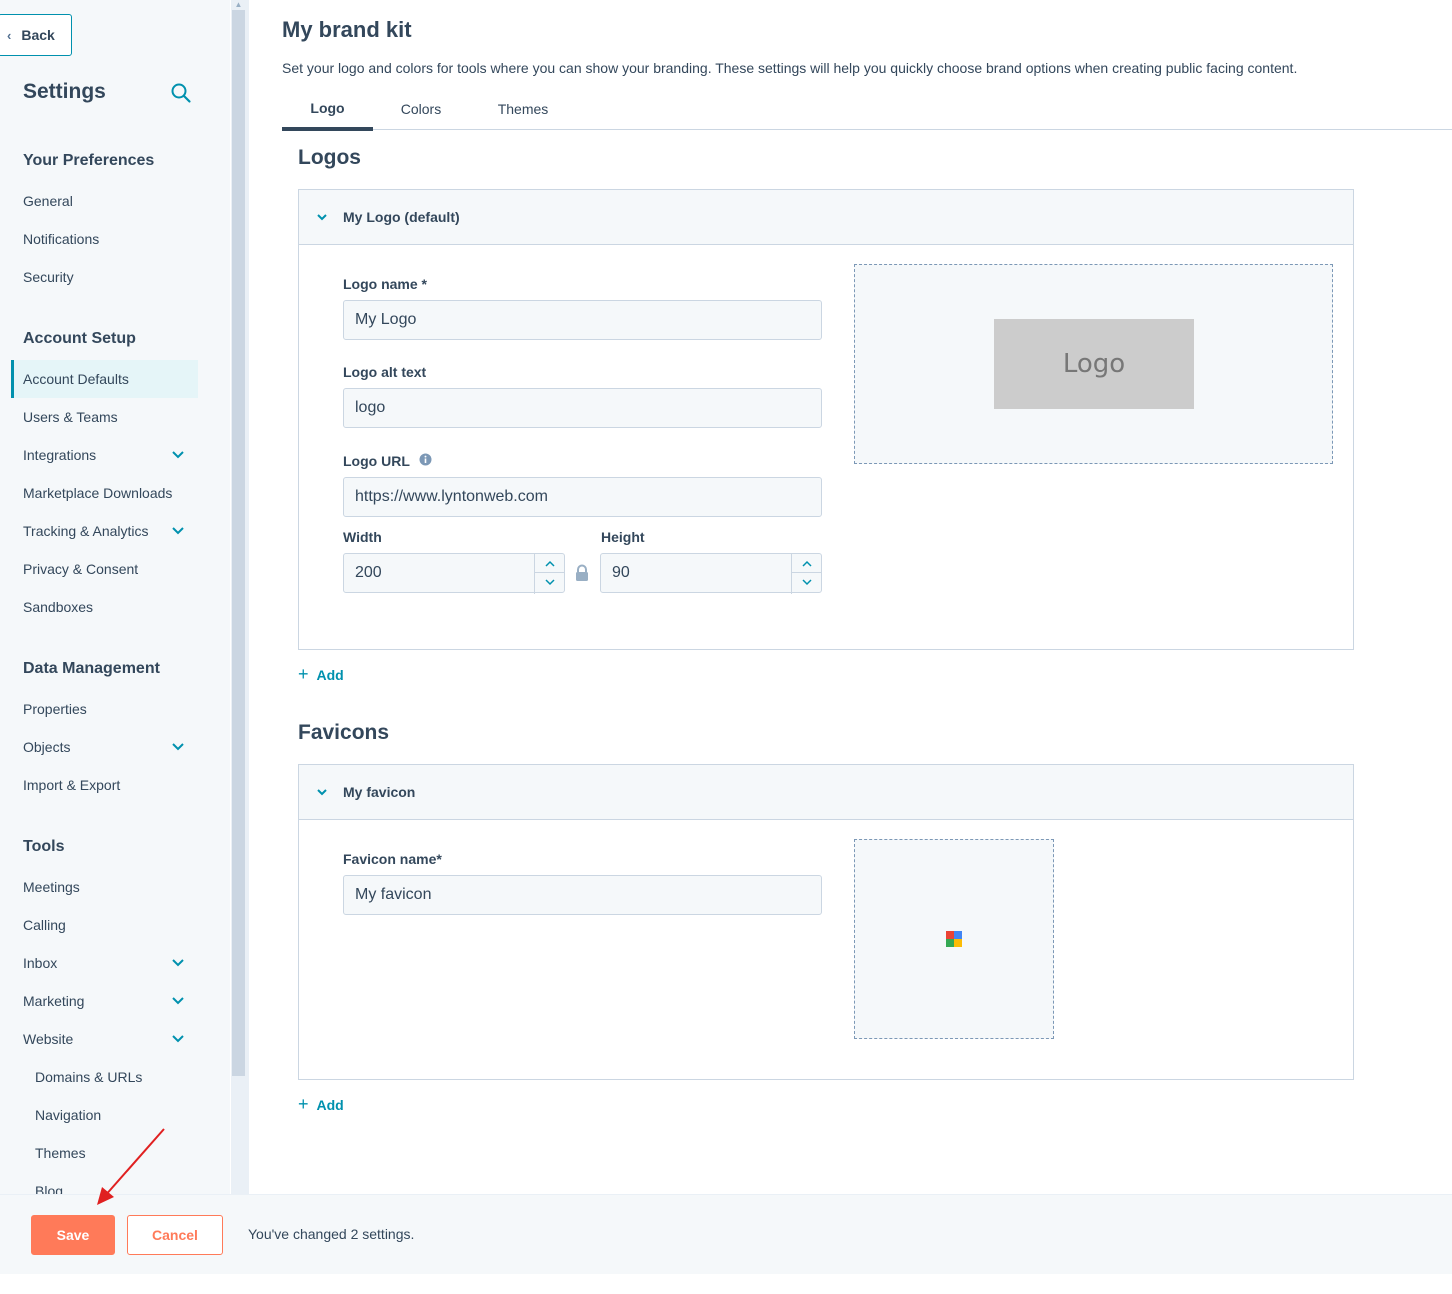  What do you see at coordinates (110, 493) in the screenshot?
I see `sidebar-item-marketplace-downloads: Marketplace Downloads` at bounding box center [110, 493].